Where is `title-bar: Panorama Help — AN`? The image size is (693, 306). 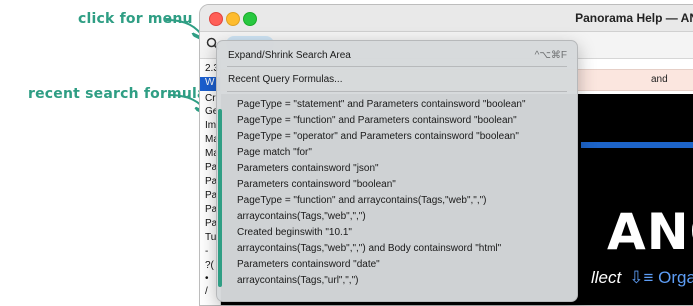
title-bar: Panorama Help — AN is located at coordinates (446, 18).